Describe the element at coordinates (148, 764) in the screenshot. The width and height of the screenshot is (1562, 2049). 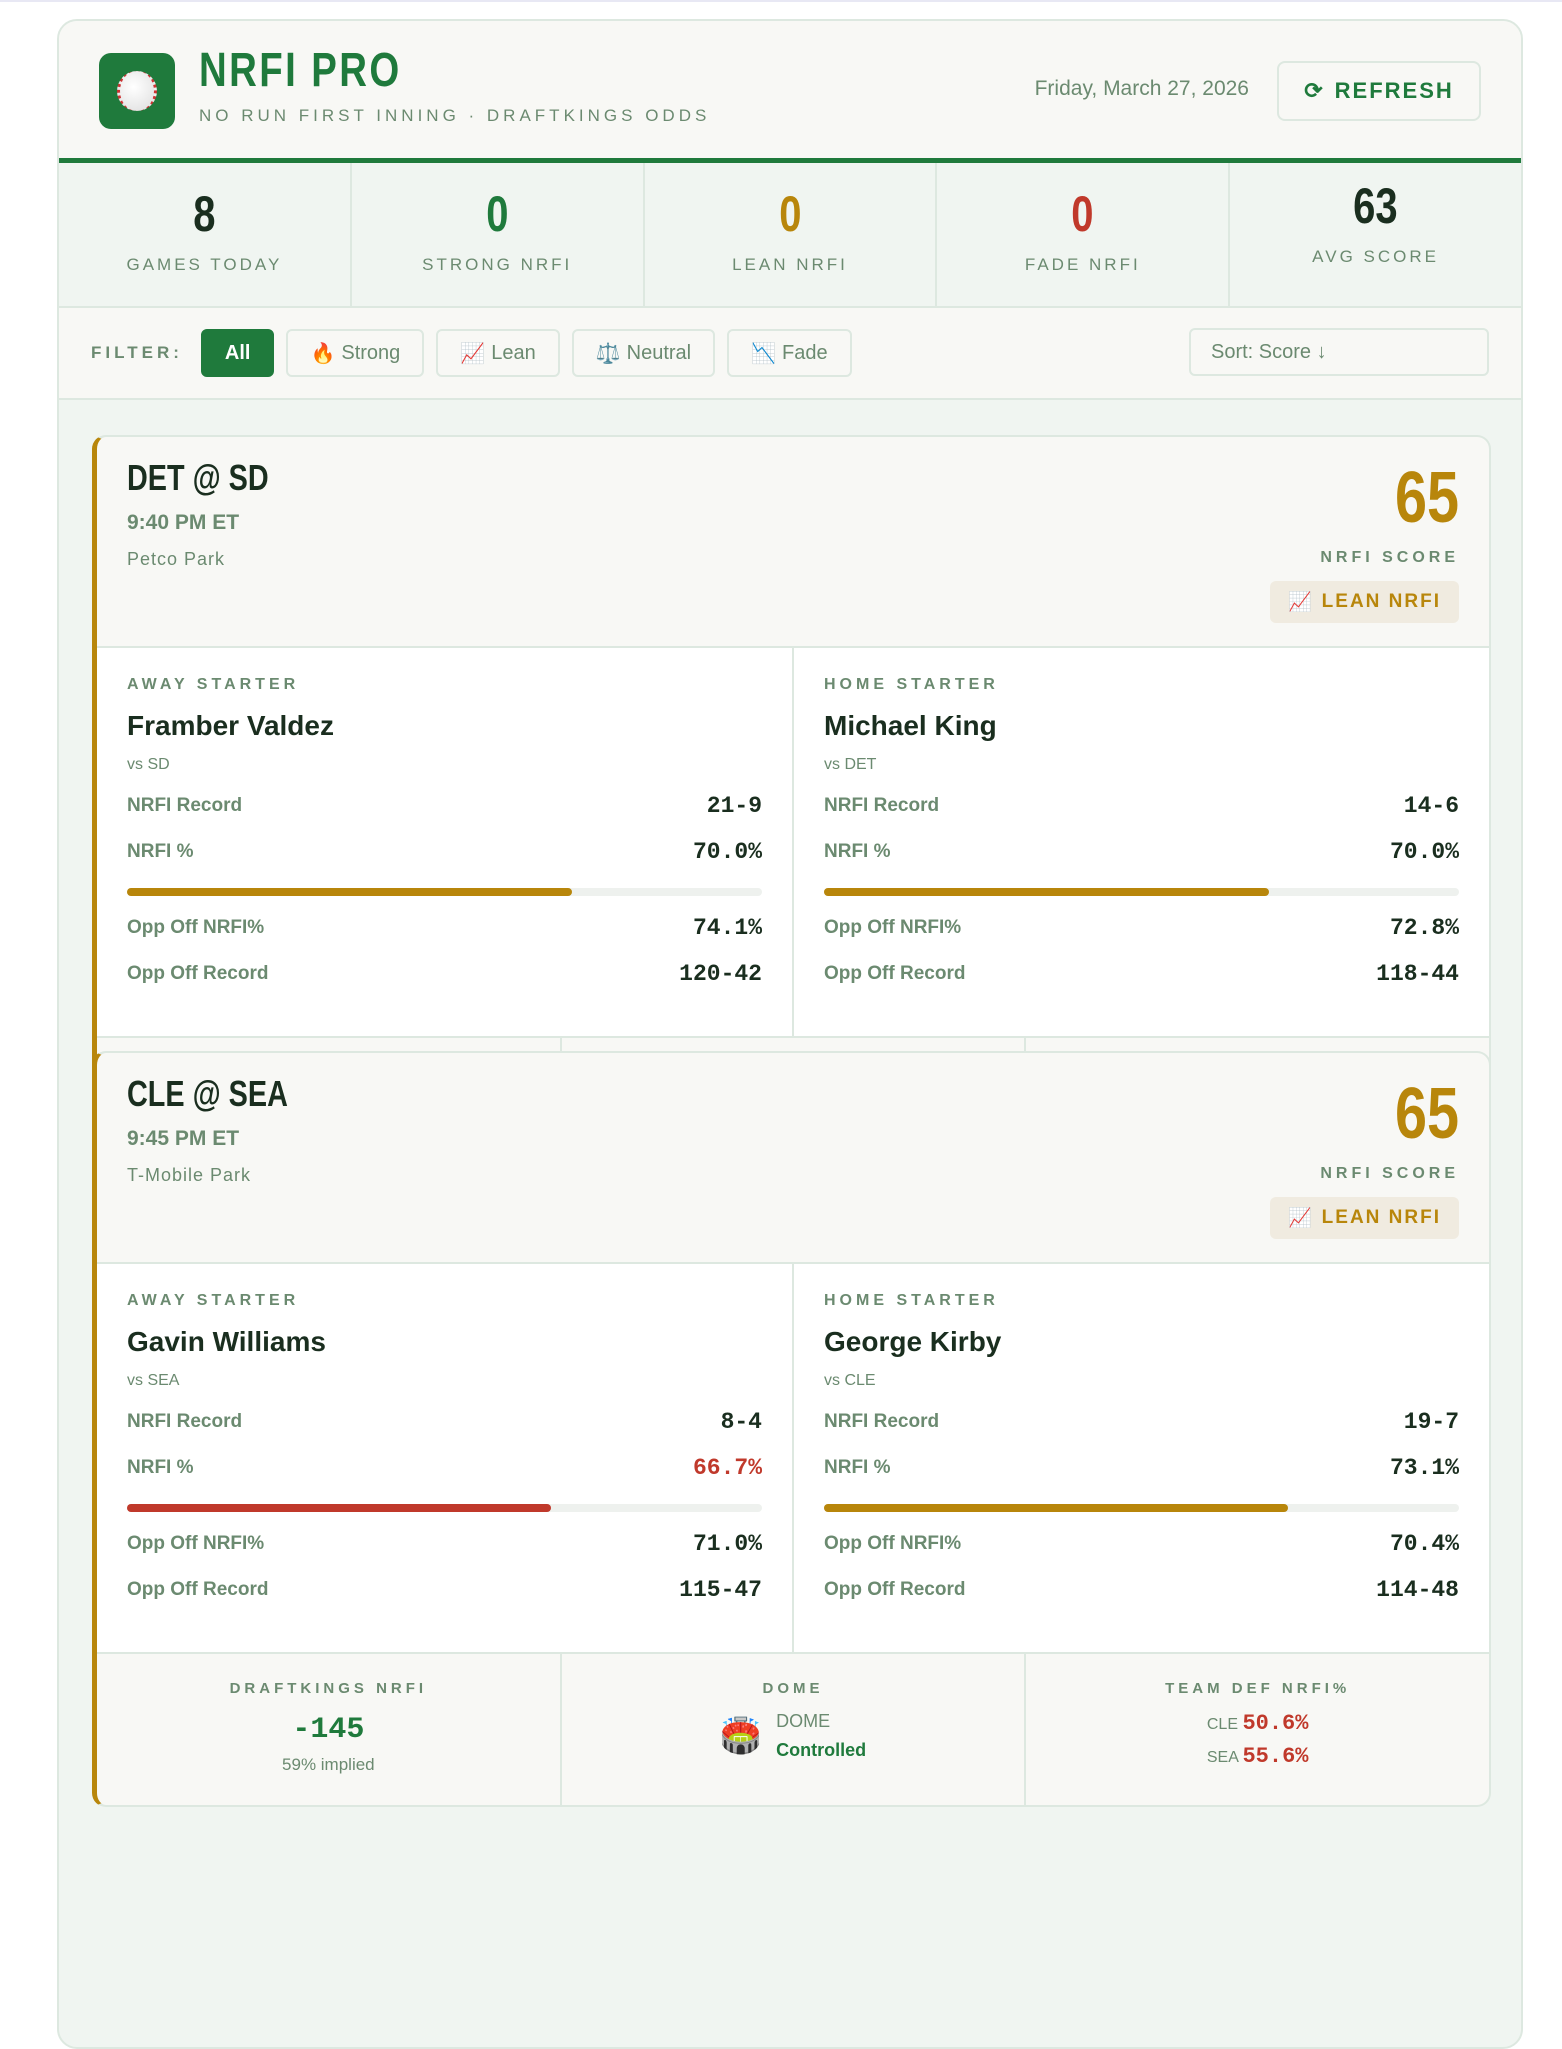
I see `opponent: vs SD` at that location.